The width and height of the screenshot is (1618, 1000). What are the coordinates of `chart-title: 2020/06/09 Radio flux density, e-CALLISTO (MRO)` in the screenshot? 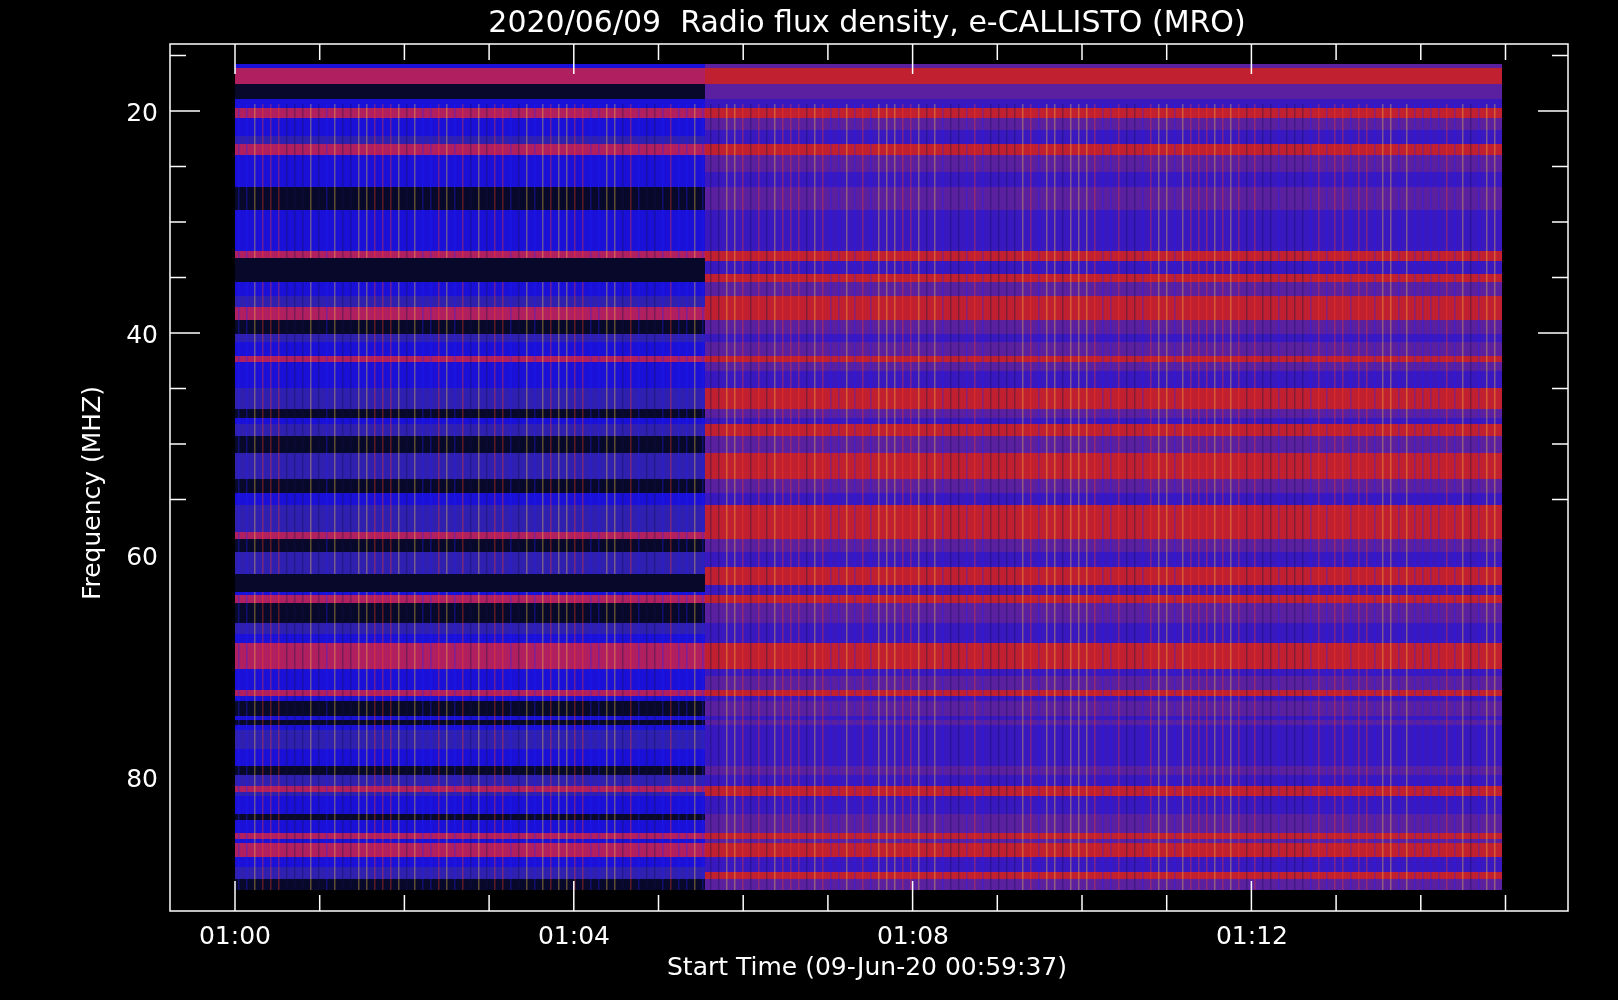 It's located at (867, 21).